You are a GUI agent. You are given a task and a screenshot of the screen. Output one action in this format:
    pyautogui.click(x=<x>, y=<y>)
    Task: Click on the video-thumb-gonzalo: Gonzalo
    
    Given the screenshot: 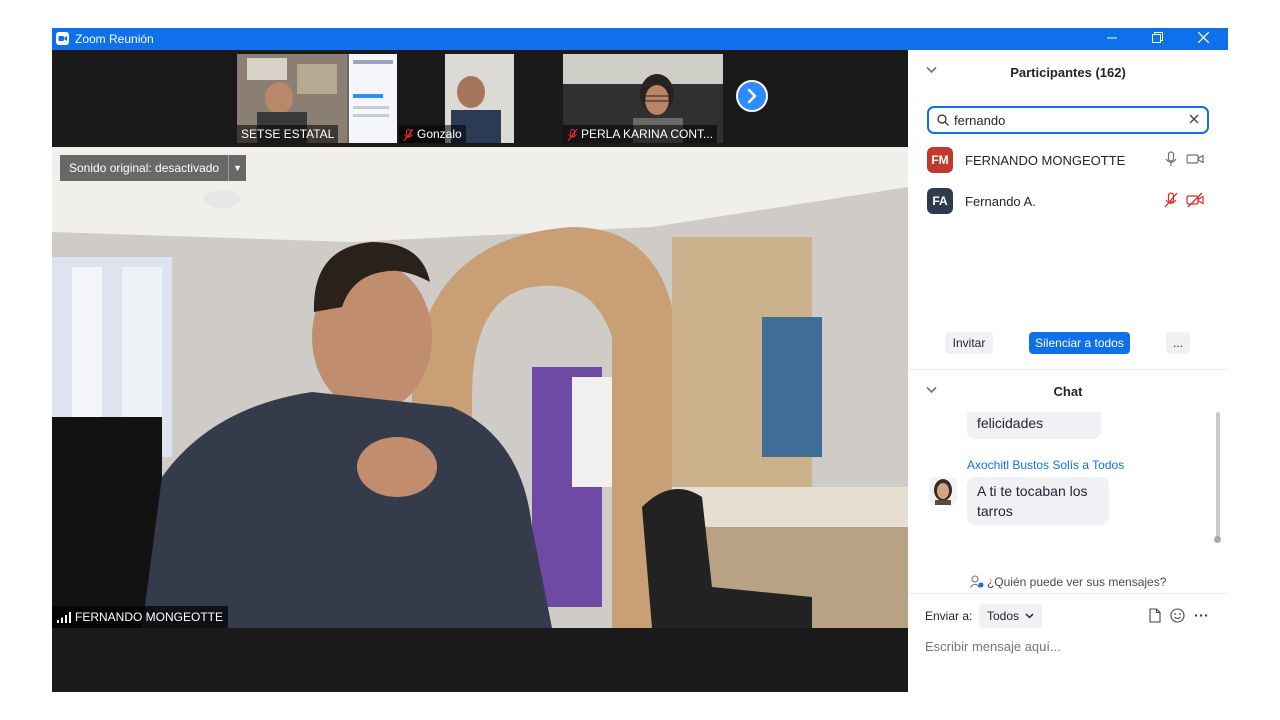 What is the action you would take?
    pyautogui.click(x=456, y=98)
    